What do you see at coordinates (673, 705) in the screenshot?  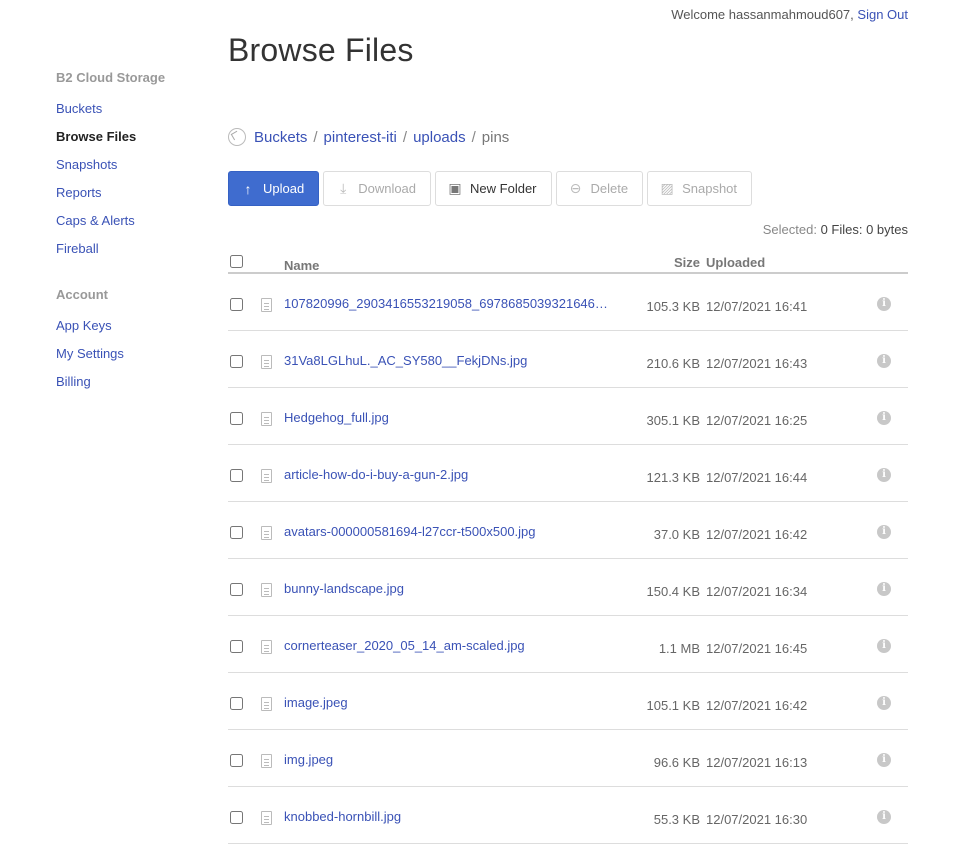 I see `file-size: 105.1 KB` at bounding box center [673, 705].